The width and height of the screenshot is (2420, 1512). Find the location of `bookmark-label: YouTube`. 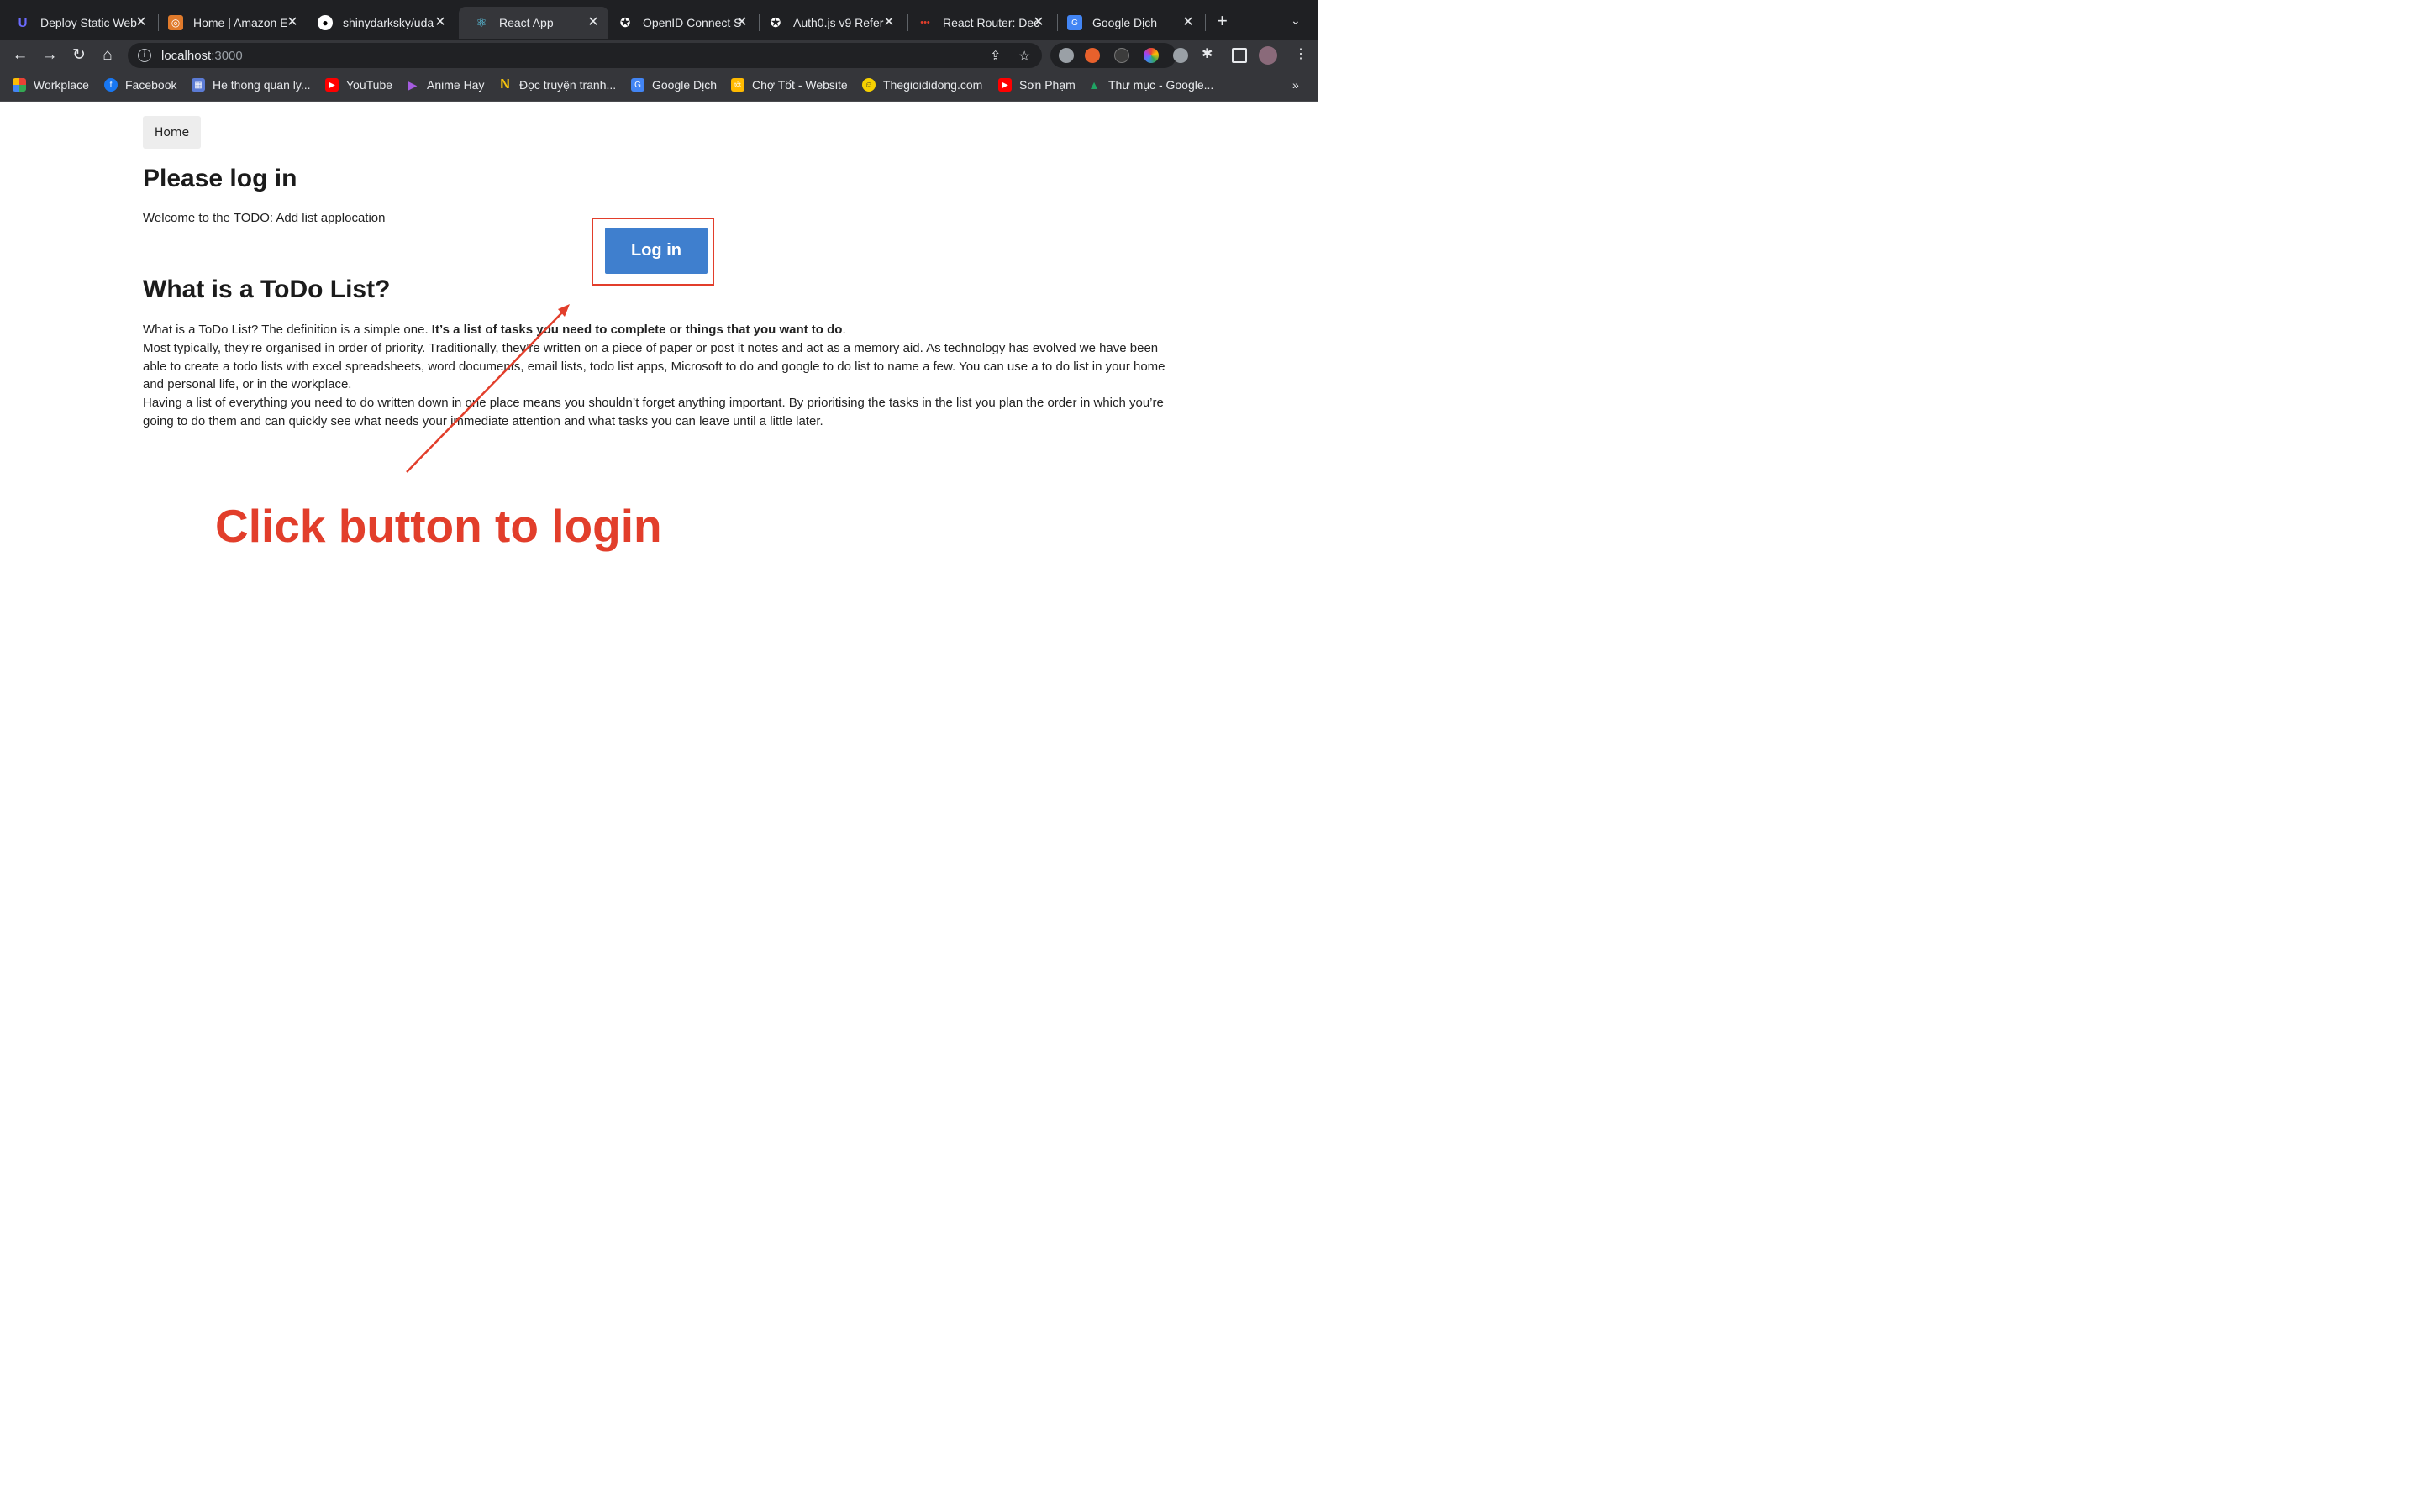

bookmark-label: YouTube is located at coordinates (369, 85).